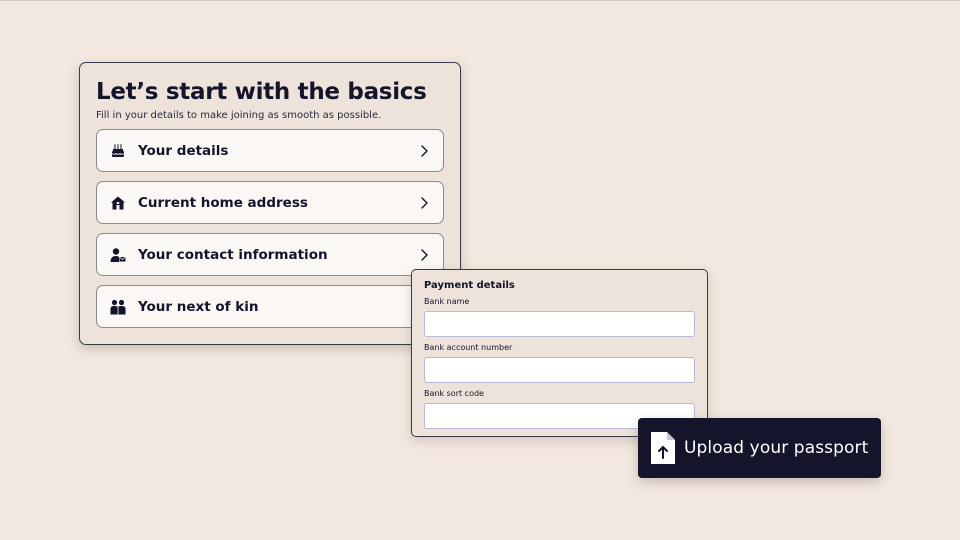  Describe the element at coordinates (270, 306) in the screenshot. I see `menu-item-next-of-kin: Your next of kin` at that location.